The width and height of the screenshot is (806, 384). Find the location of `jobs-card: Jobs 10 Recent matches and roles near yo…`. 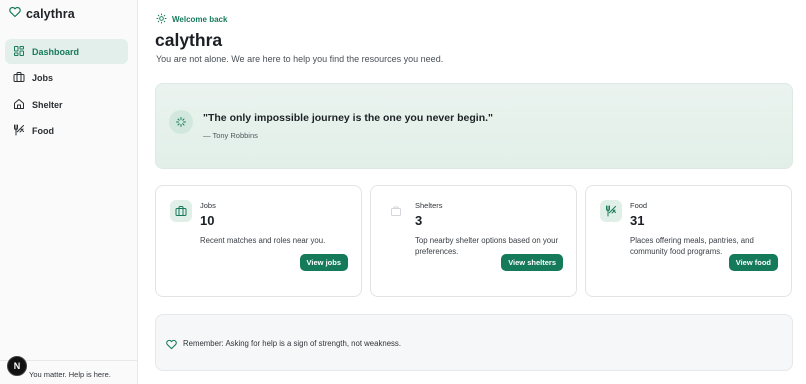

jobs-card: Jobs 10 Recent matches and roles near yo… is located at coordinates (258, 241).